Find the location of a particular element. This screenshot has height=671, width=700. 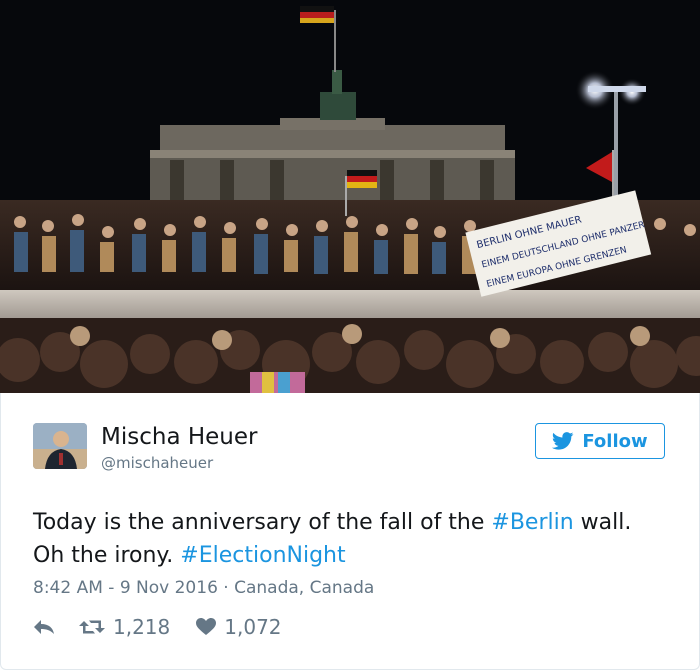

avatar is located at coordinates (60, 446).